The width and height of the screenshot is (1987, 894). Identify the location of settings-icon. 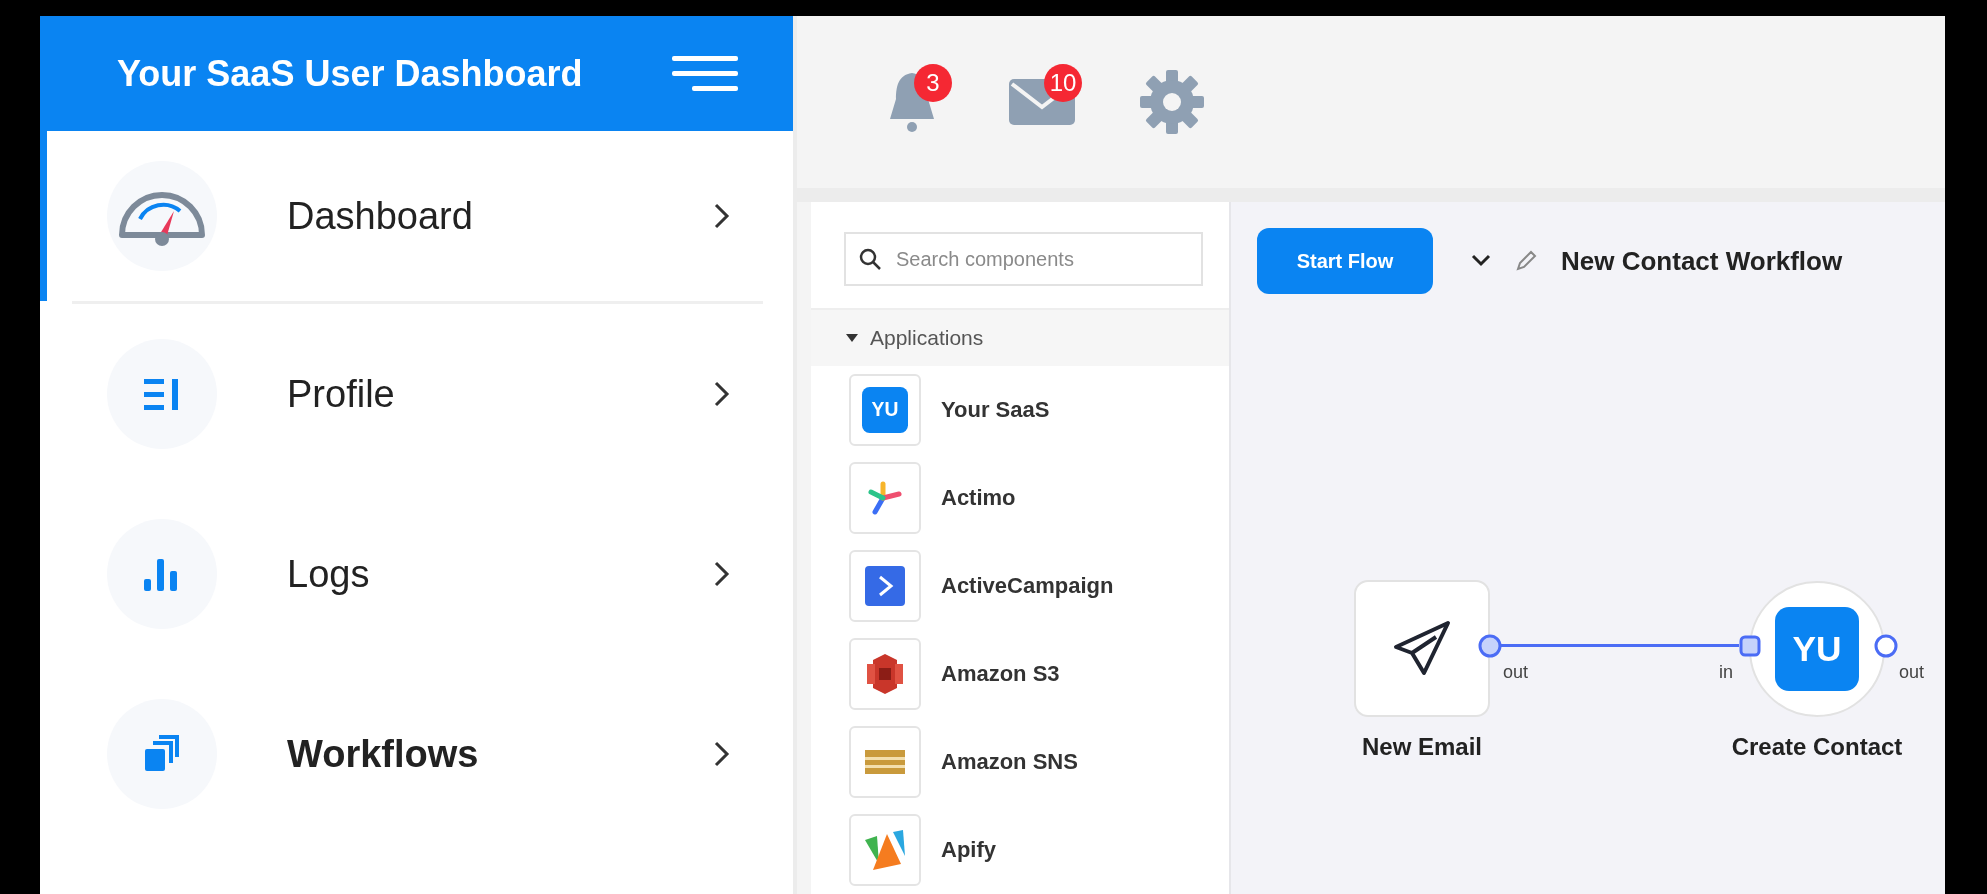
(1172, 102).